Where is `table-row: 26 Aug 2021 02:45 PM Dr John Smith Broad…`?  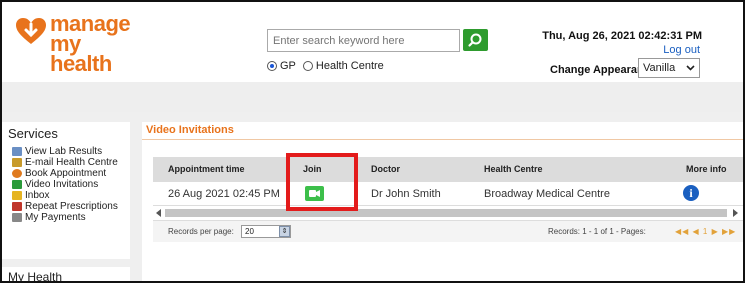 table-row: 26 Aug 2021 02:45 PM Dr John Smith Broad… is located at coordinates (448, 194).